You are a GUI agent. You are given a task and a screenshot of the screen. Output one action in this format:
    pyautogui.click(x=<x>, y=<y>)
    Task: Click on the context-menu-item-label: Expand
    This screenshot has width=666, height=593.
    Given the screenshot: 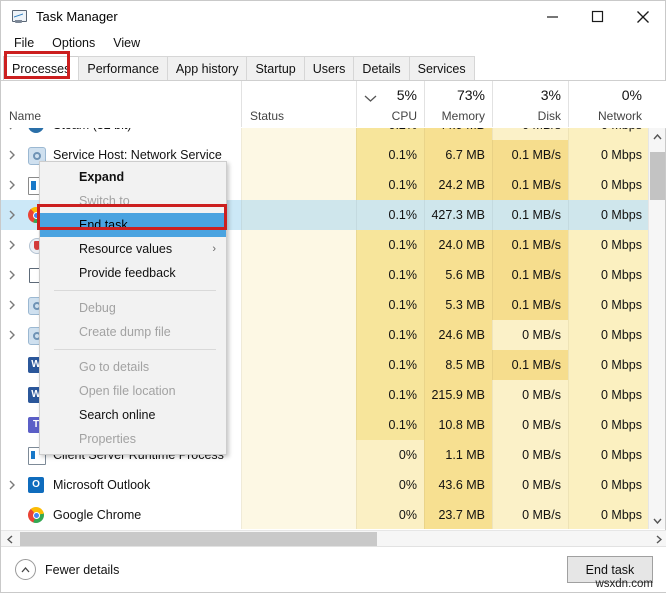 What is the action you would take?
    pyautogui.click(x=102, y=177)
    